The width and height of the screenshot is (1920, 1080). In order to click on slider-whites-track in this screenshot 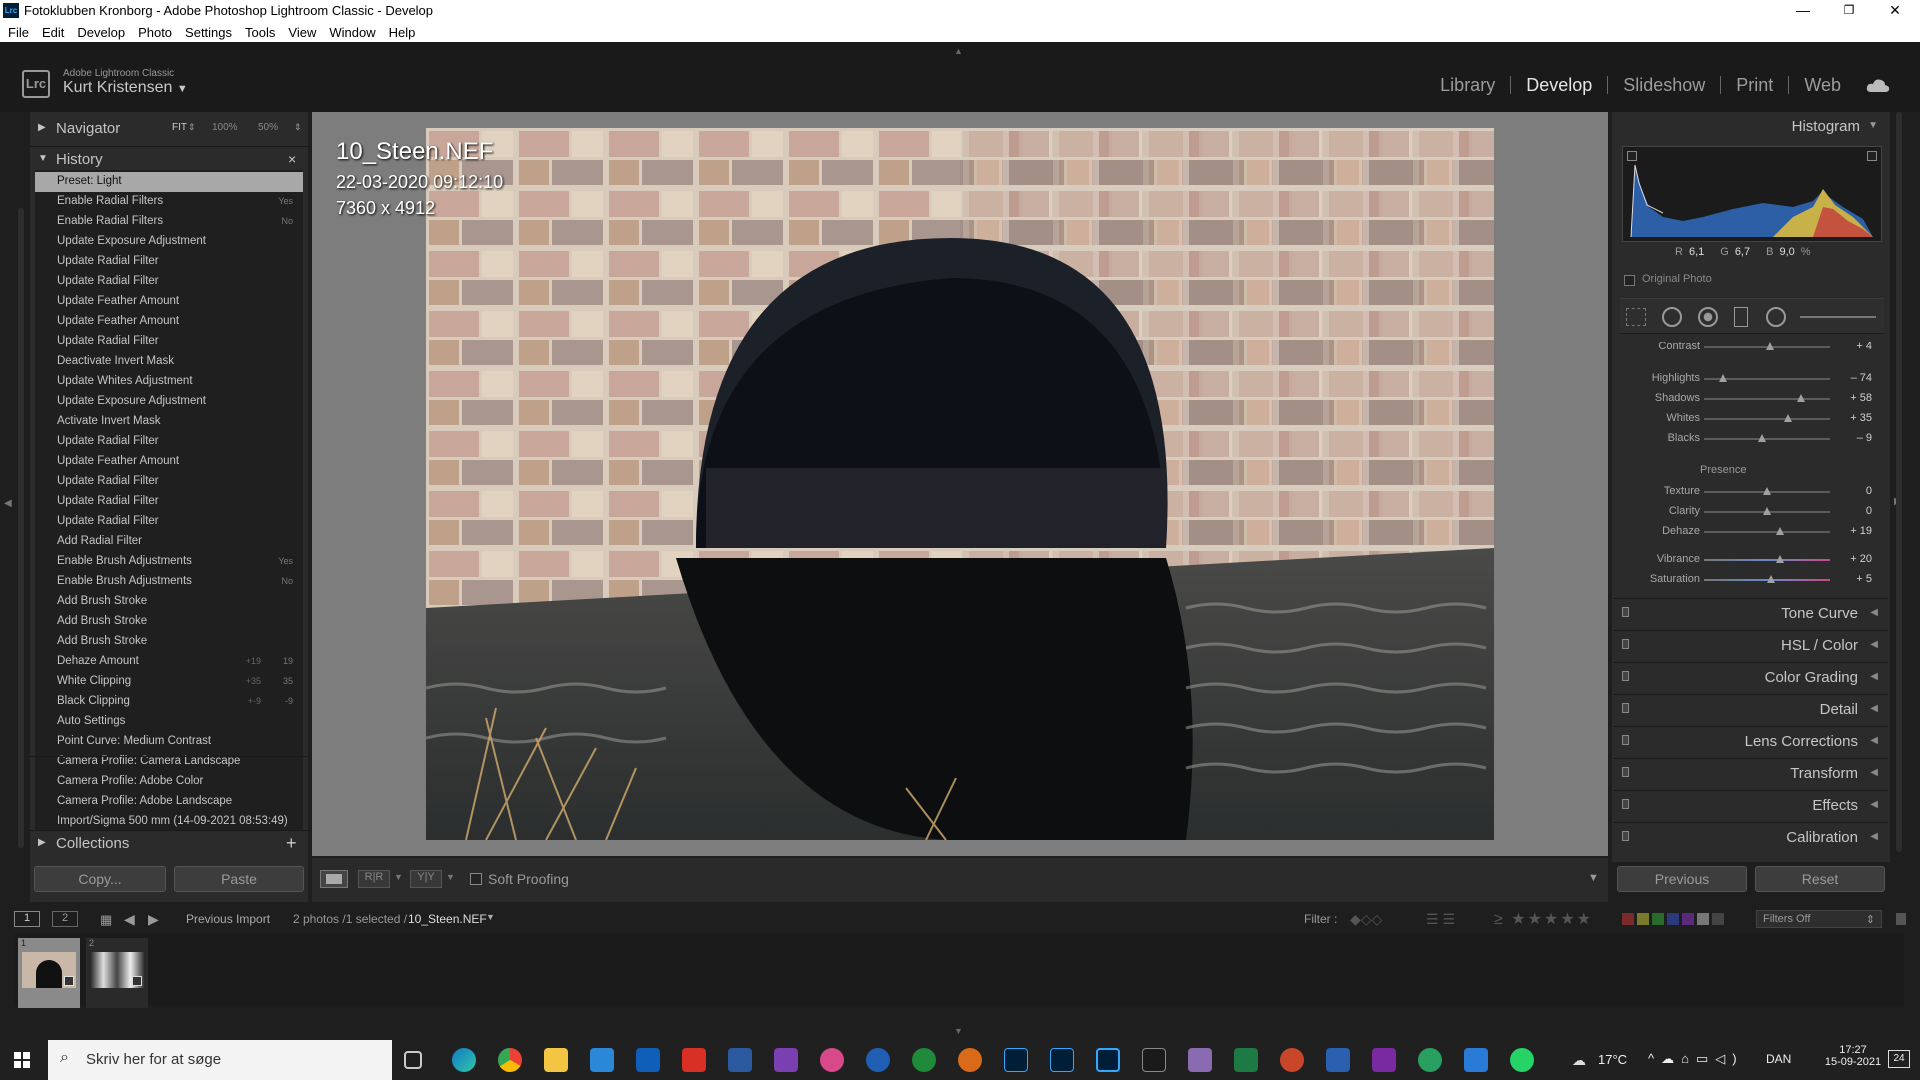, I will do `click(1767, 419)`.